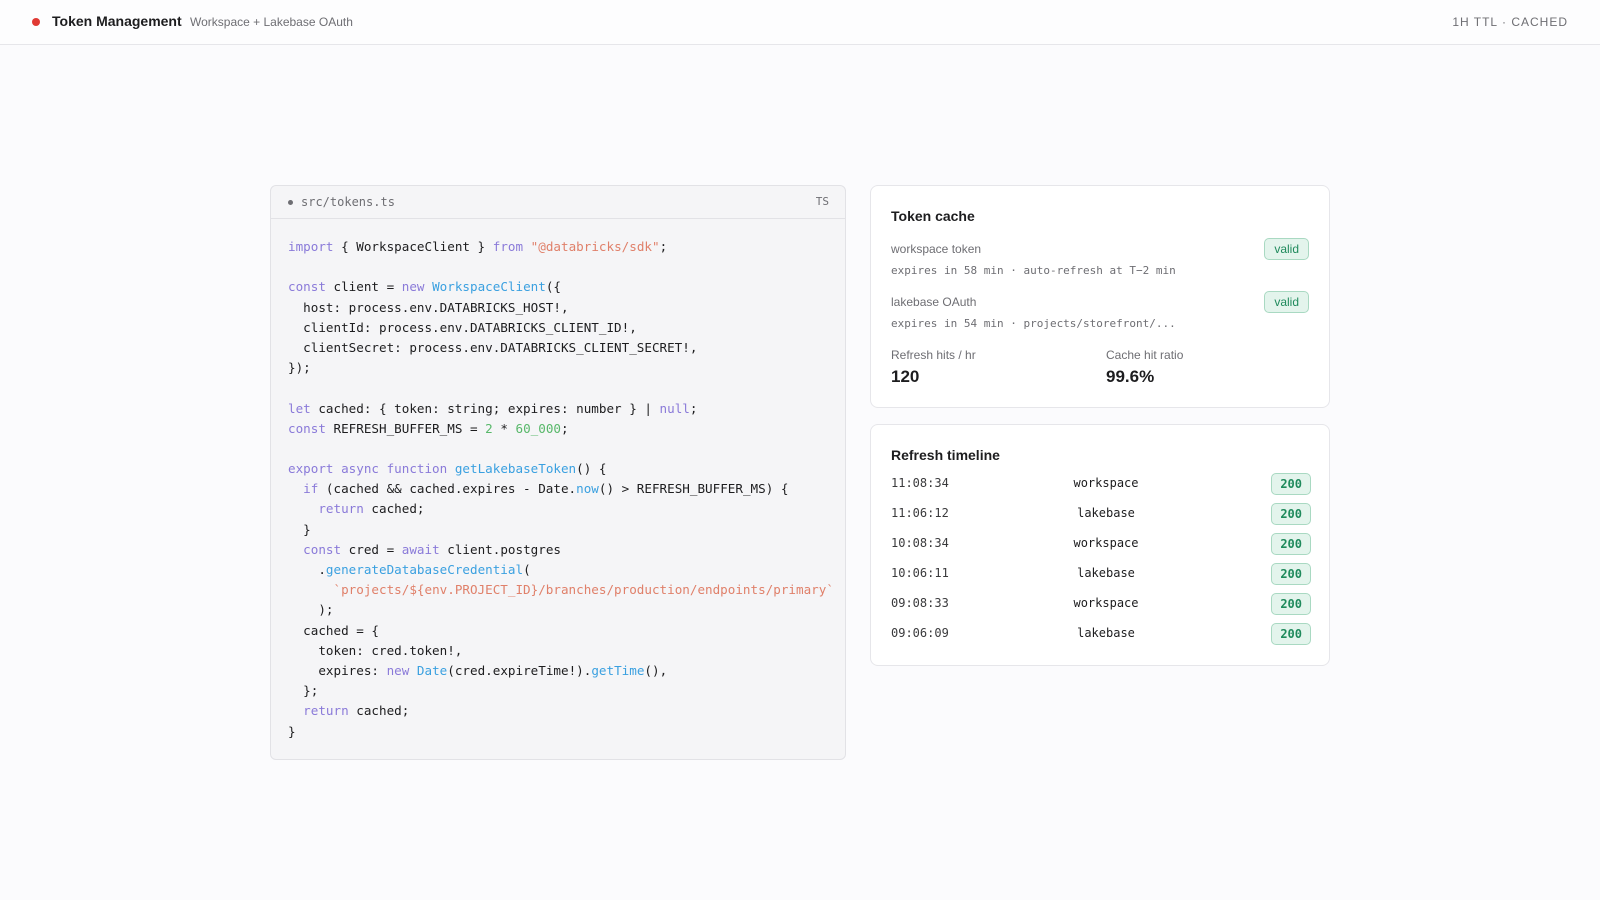  Describe the element at coordinates (566, 651) in the screenshot. I see `code-line: token: cred.token!,` at that location.